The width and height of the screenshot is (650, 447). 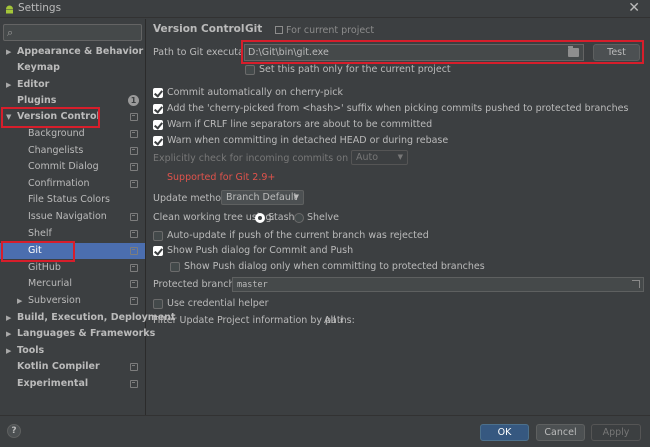 I want to click on update-method-label: Update method:, so click(x=192, y=198).